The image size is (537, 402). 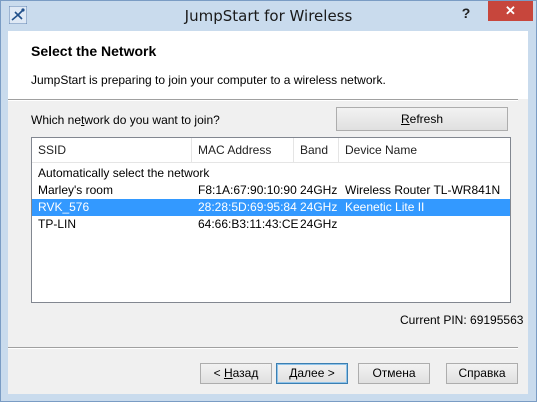 I want to click on column-header-ssid: SSID, so click(x=112, y=150).